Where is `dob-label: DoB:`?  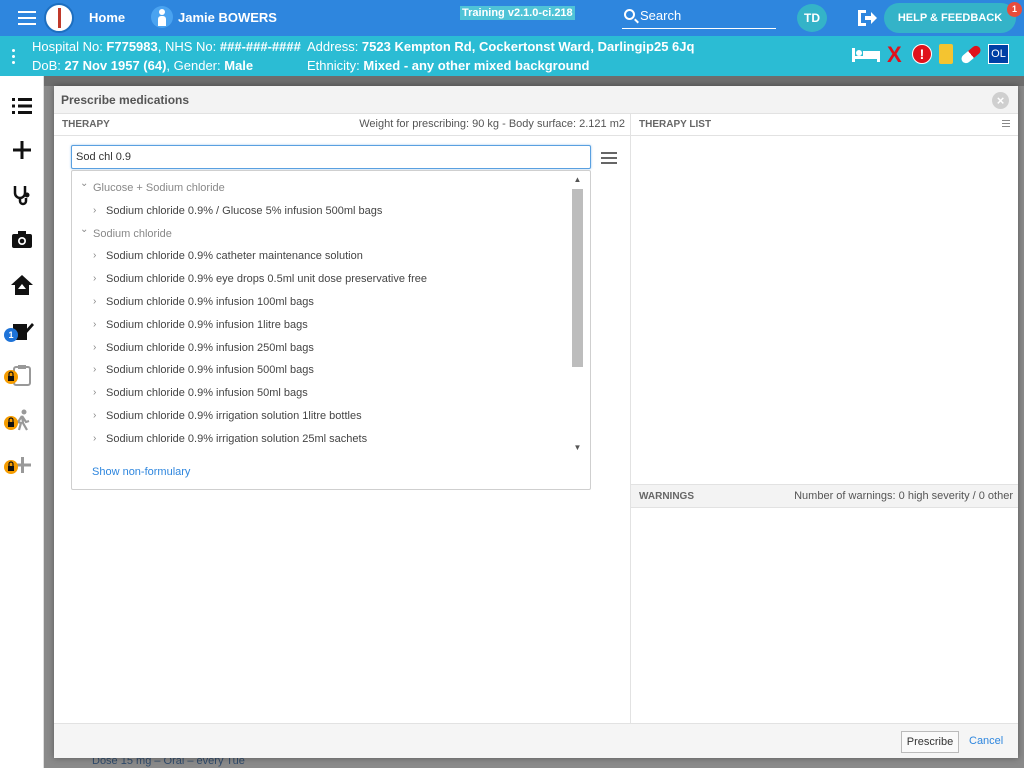
dob-label: DoB: is located at coordinates (48, 65).